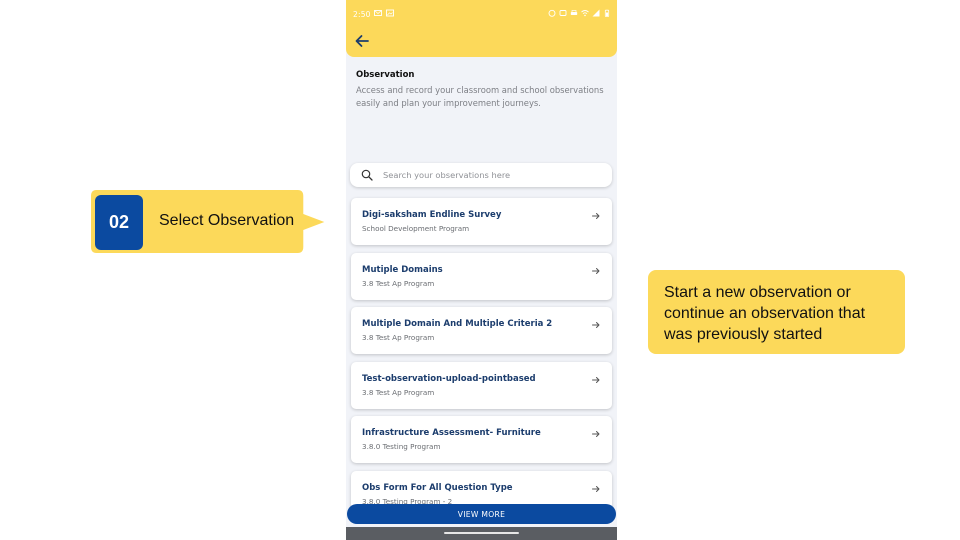 This screenshot has height=540, width=960. I want to click on signal-icon, so click(596, 13).